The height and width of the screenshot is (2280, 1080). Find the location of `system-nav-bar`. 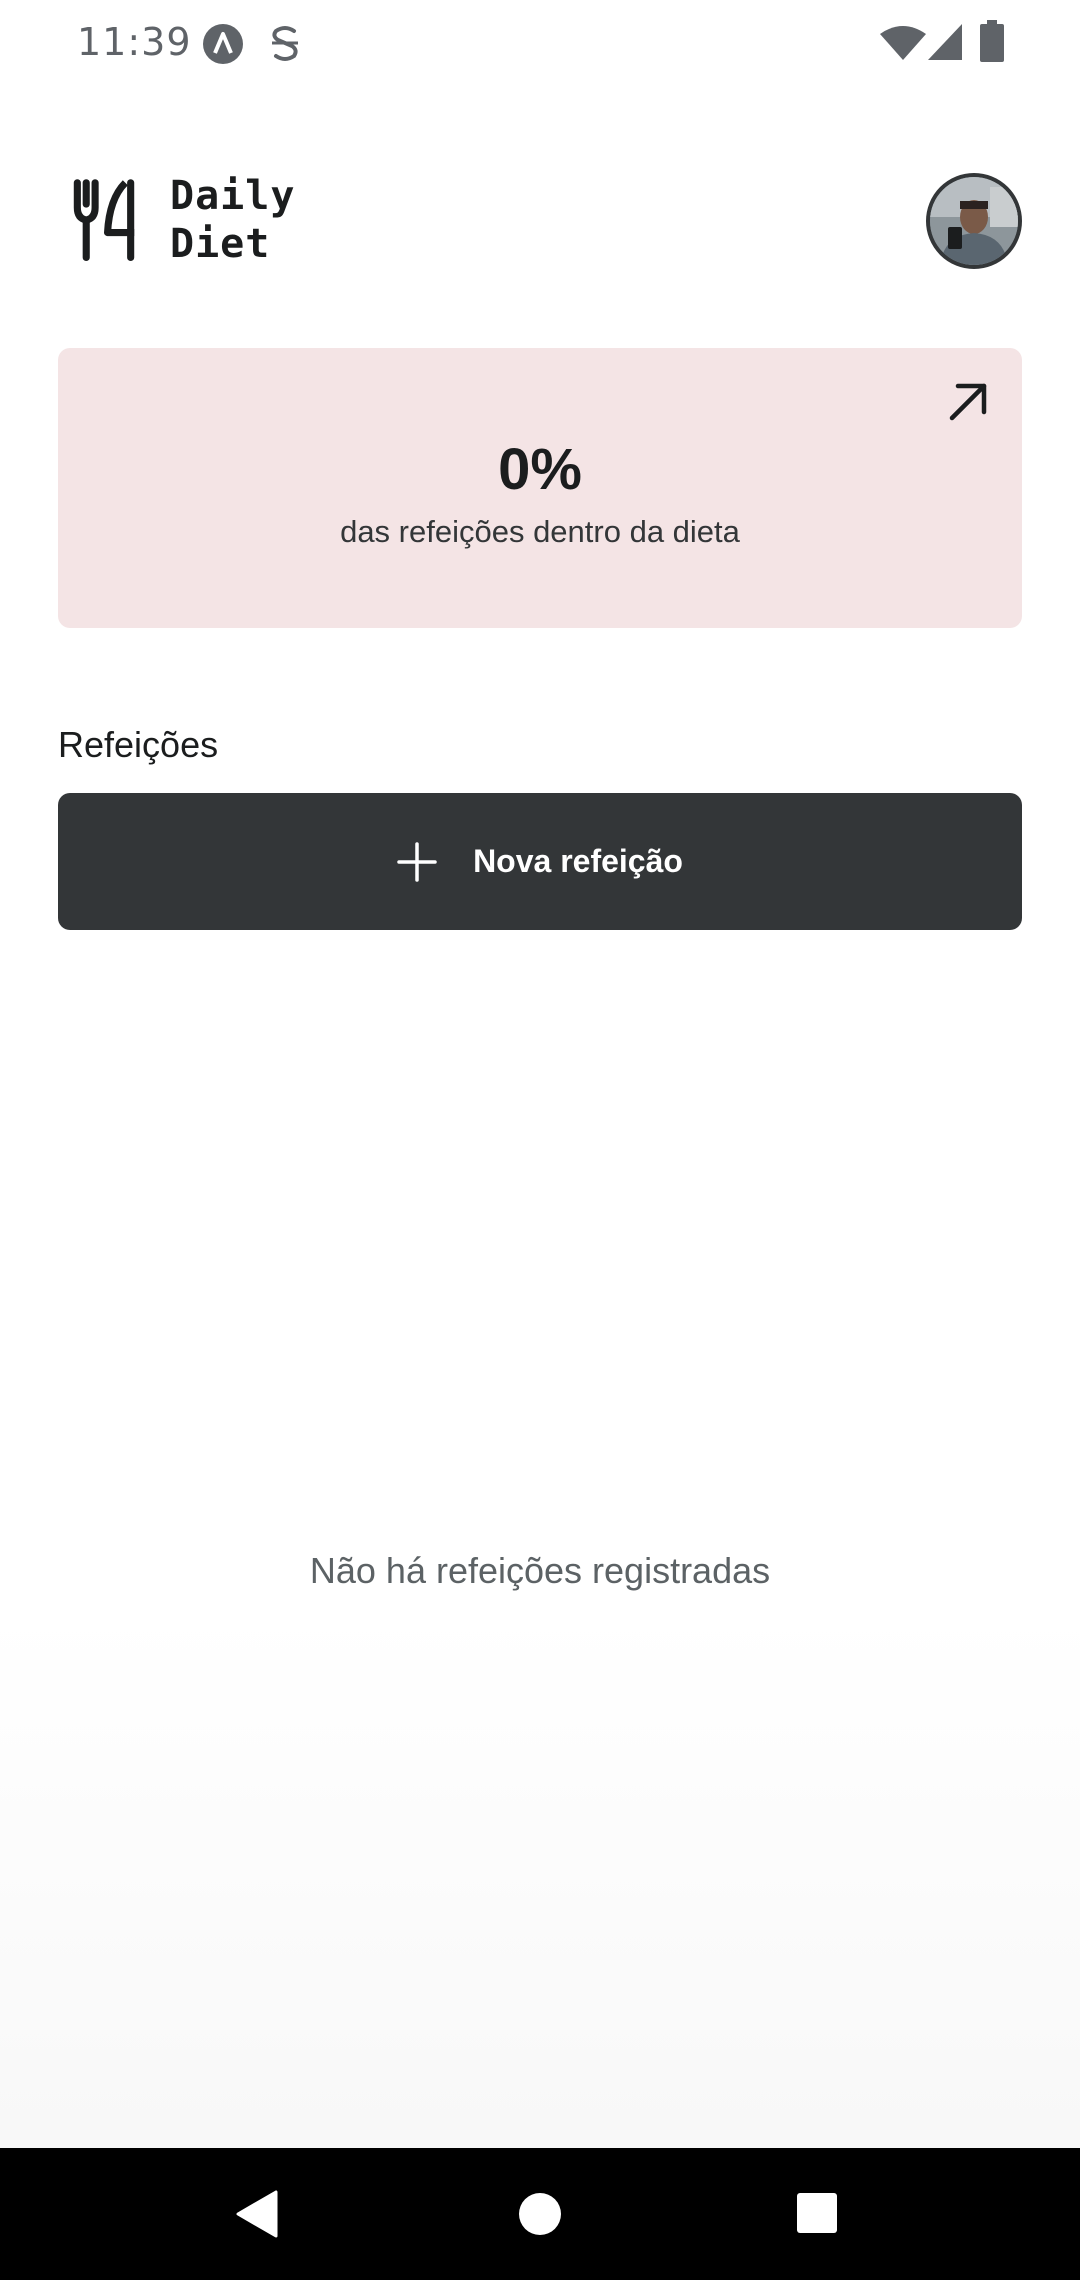

system-nav-bar is located at coordinates (540, 2214).